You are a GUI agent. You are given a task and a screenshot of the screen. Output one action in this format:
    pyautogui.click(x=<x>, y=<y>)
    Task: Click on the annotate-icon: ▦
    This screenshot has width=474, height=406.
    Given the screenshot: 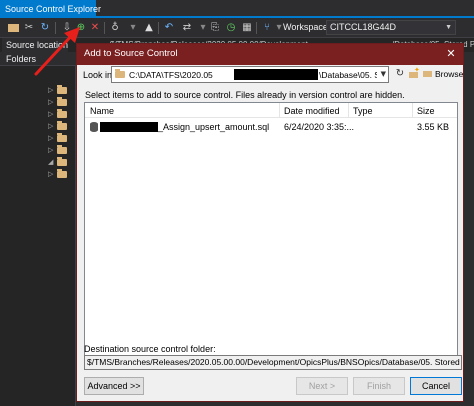 What is the action you would take?
    pyautogui.click(x=247, y=28)
    